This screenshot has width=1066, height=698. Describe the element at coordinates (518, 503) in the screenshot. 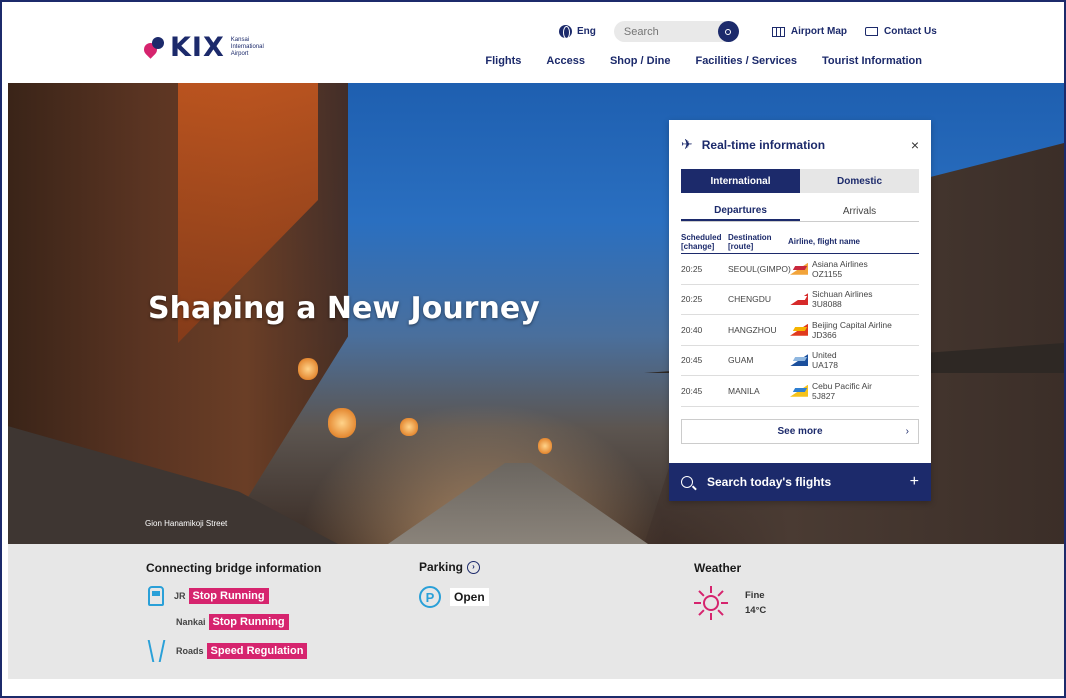

I see `hero-bg-street` at that location.